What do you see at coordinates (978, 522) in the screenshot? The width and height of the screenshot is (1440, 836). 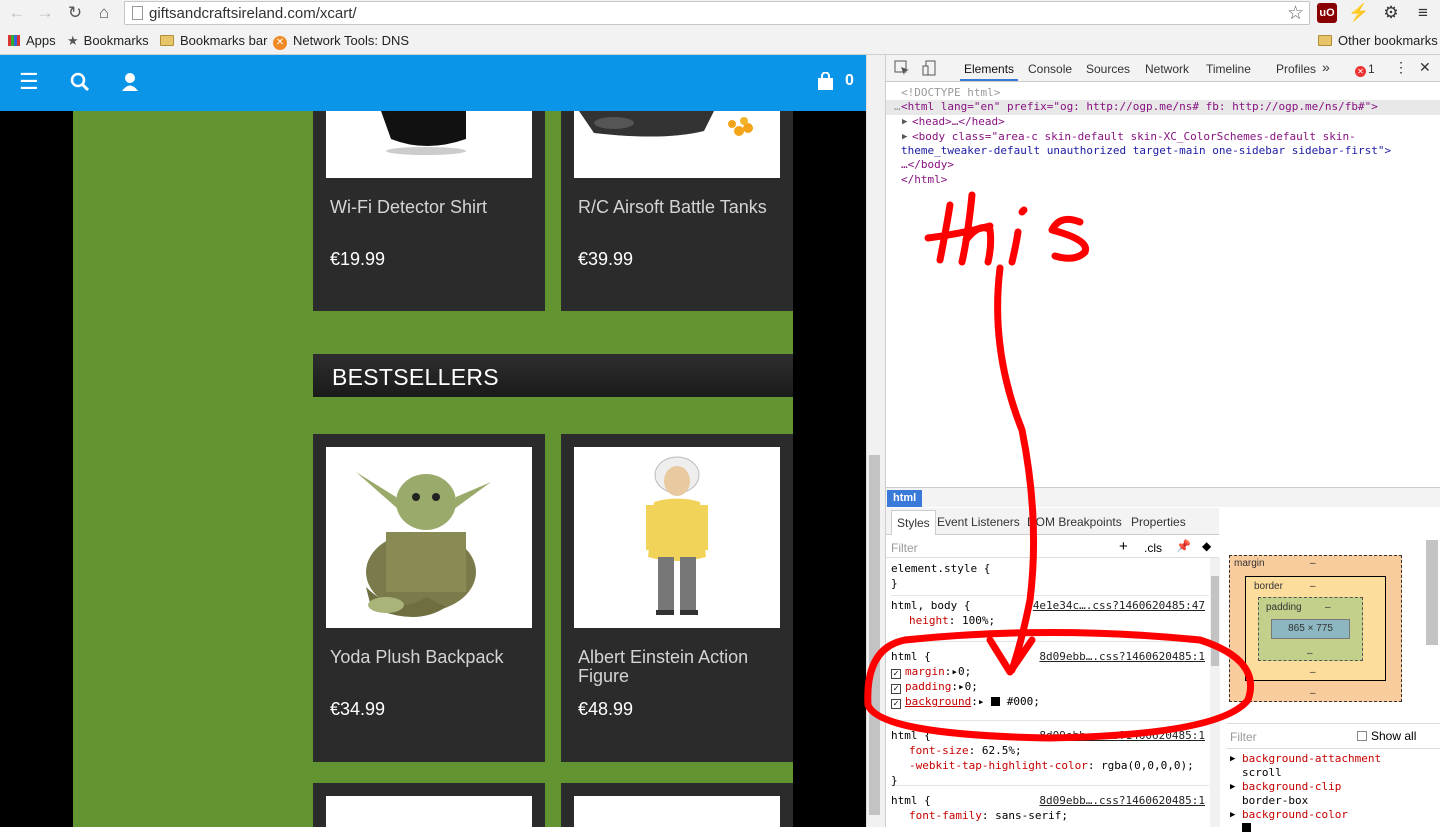 I see `tab-event-listeners: Event Listeners` at bounding box center [978, 522].